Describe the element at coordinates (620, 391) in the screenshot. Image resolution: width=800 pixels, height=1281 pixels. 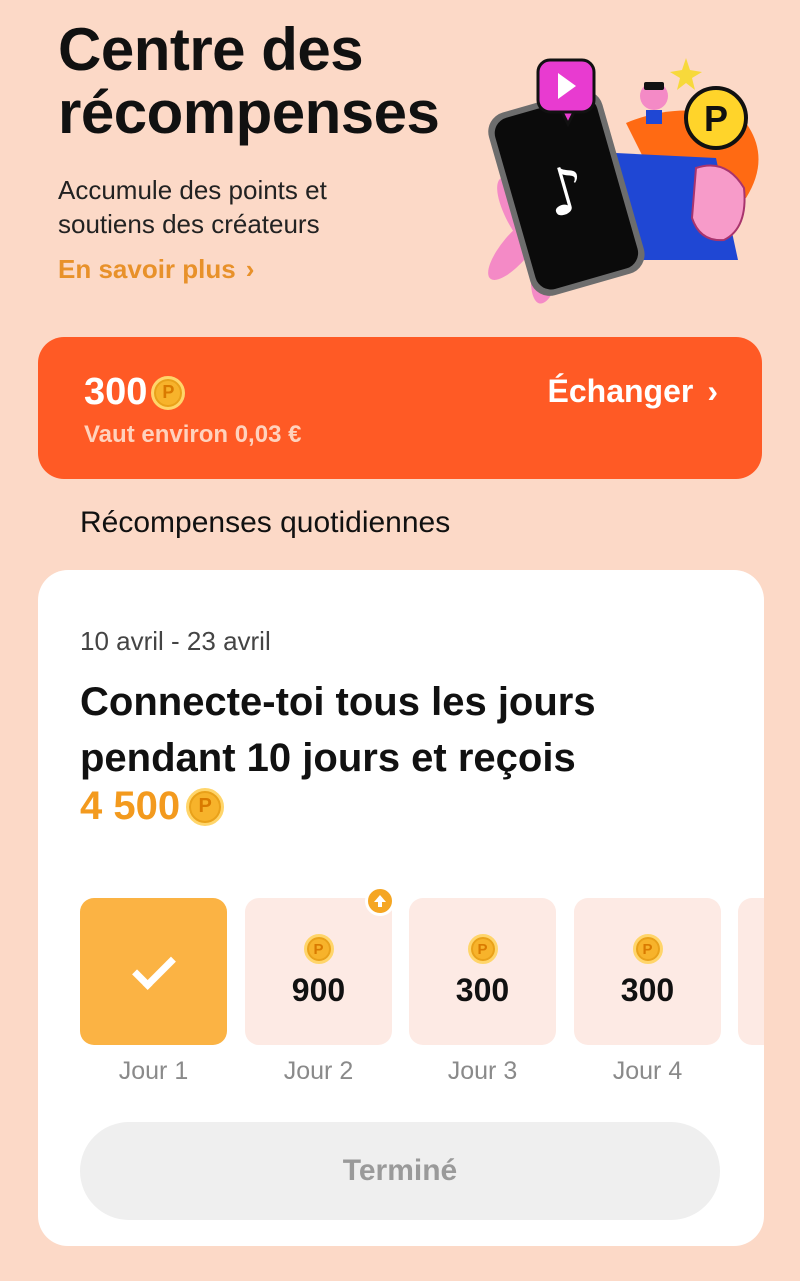
I see `exchange-label: Échanger` at that location.